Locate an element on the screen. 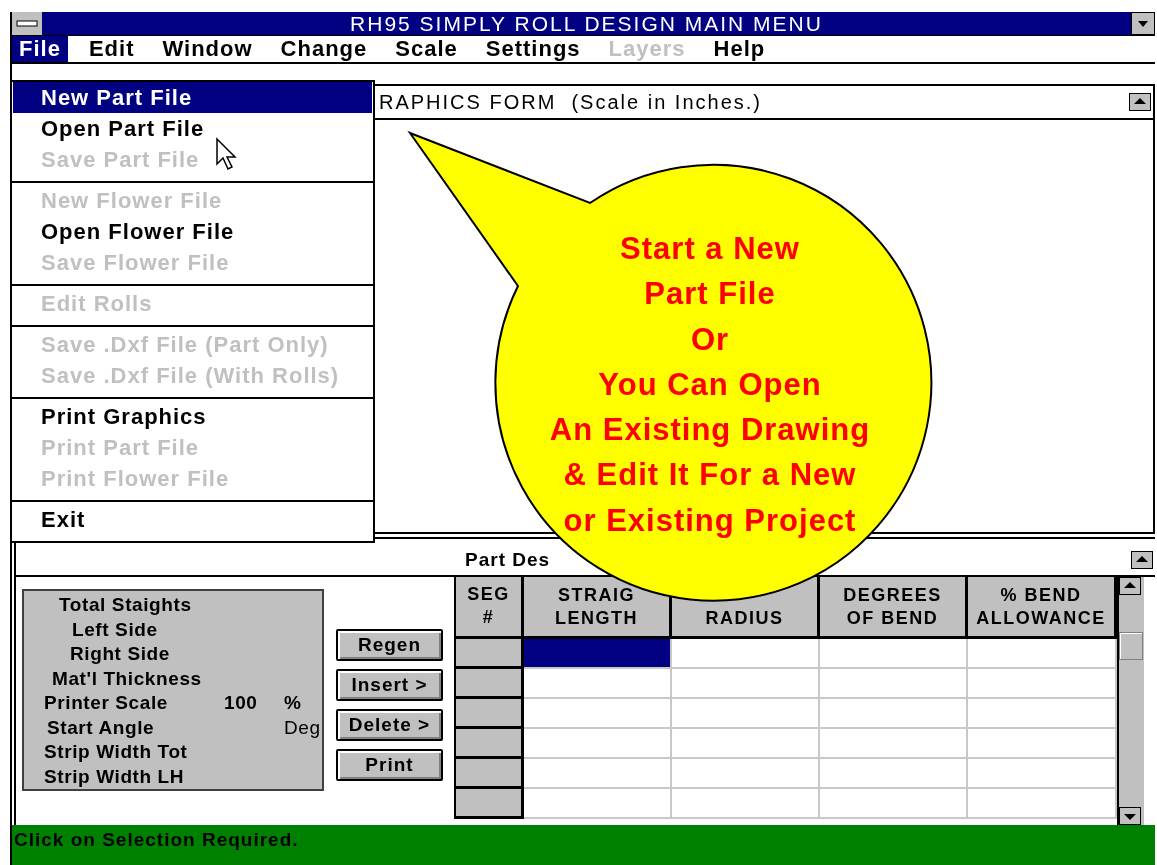 The width and height of the screenshot is (1157, 865). menu-item: New Part File is located at coordinates (192, 97).